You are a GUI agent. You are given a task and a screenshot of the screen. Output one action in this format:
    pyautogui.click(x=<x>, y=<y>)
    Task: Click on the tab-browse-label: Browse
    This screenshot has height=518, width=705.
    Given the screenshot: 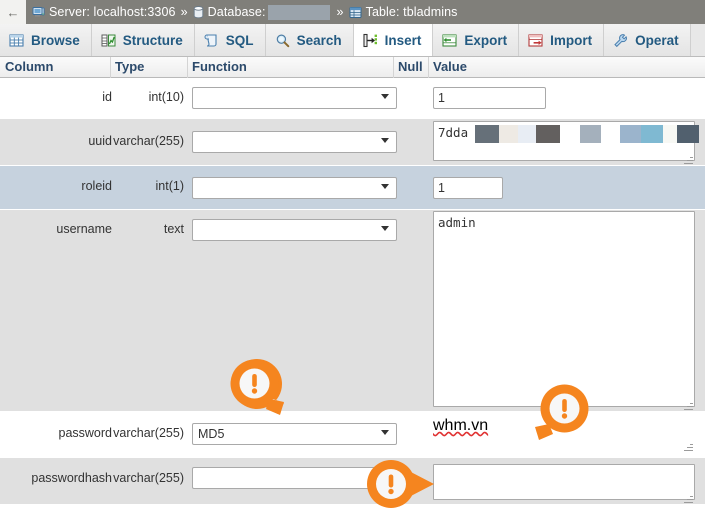 What is the action you would take?
    pyautogui.click(x=55, y=40)
    